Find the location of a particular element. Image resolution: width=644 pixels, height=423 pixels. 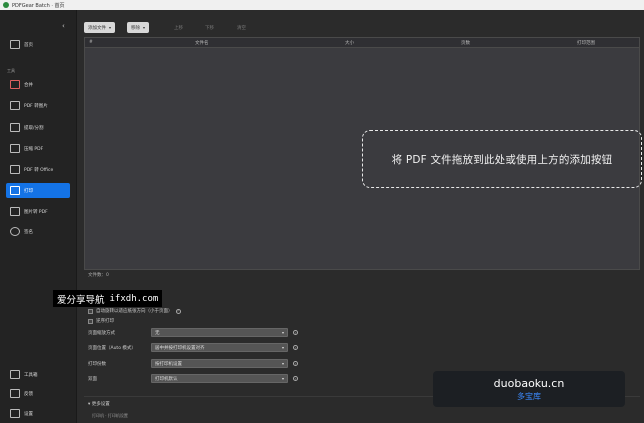

position-value: 居中并按打印机设置对齐 is located at coordinates (180, 348).